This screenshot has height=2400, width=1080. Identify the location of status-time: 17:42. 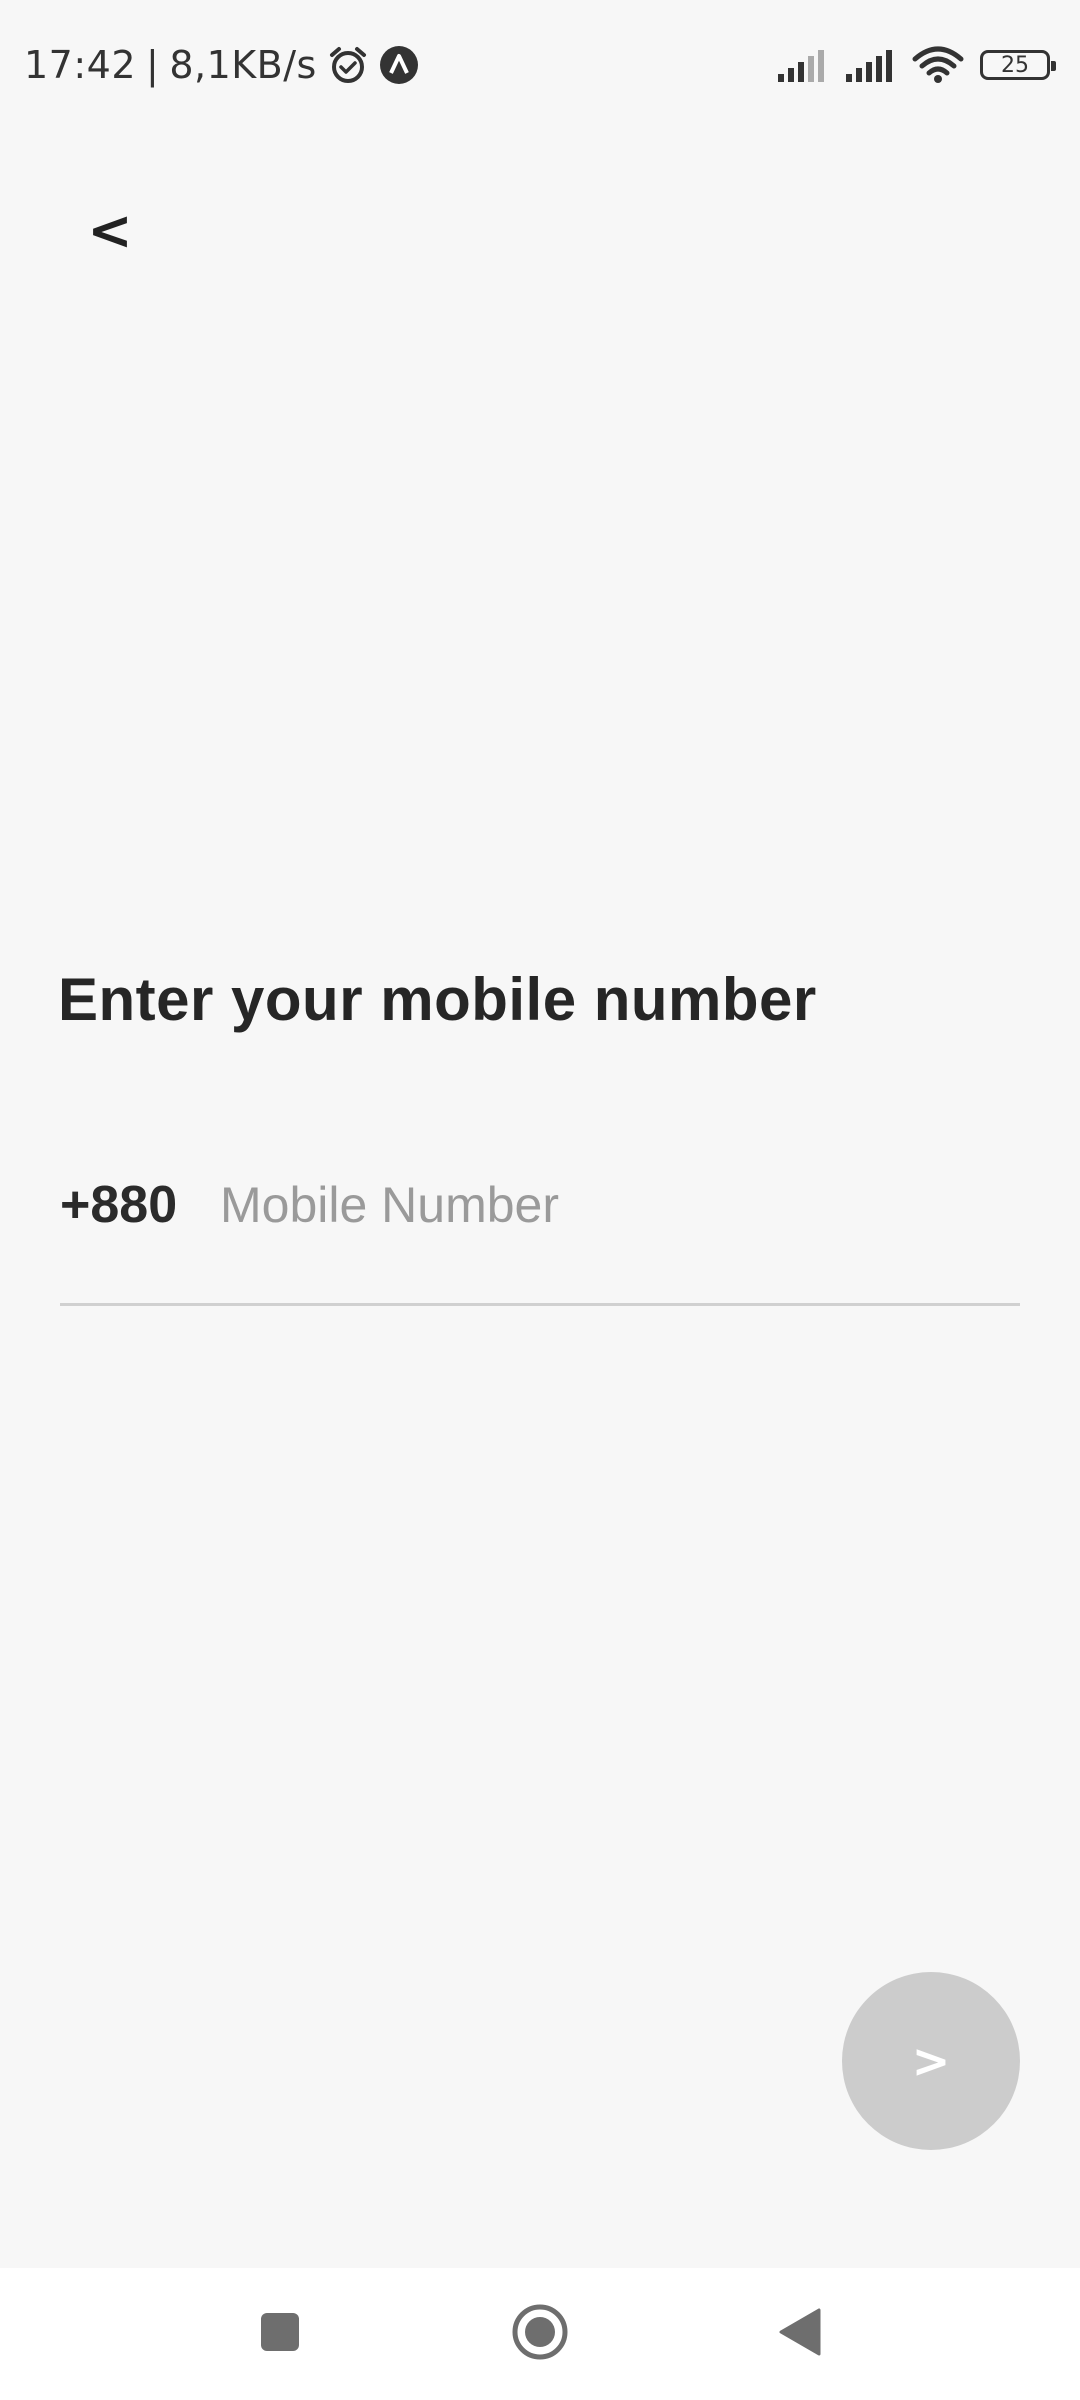
(80, 65).